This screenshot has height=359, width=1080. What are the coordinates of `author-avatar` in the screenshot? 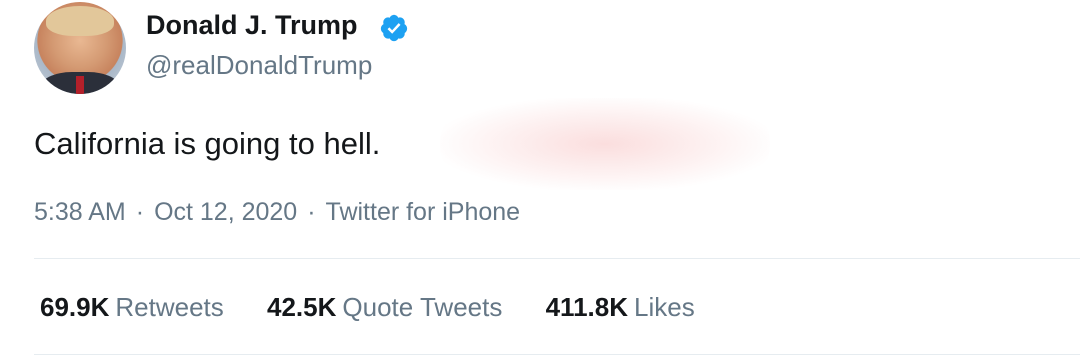 It's located at (80, 48).